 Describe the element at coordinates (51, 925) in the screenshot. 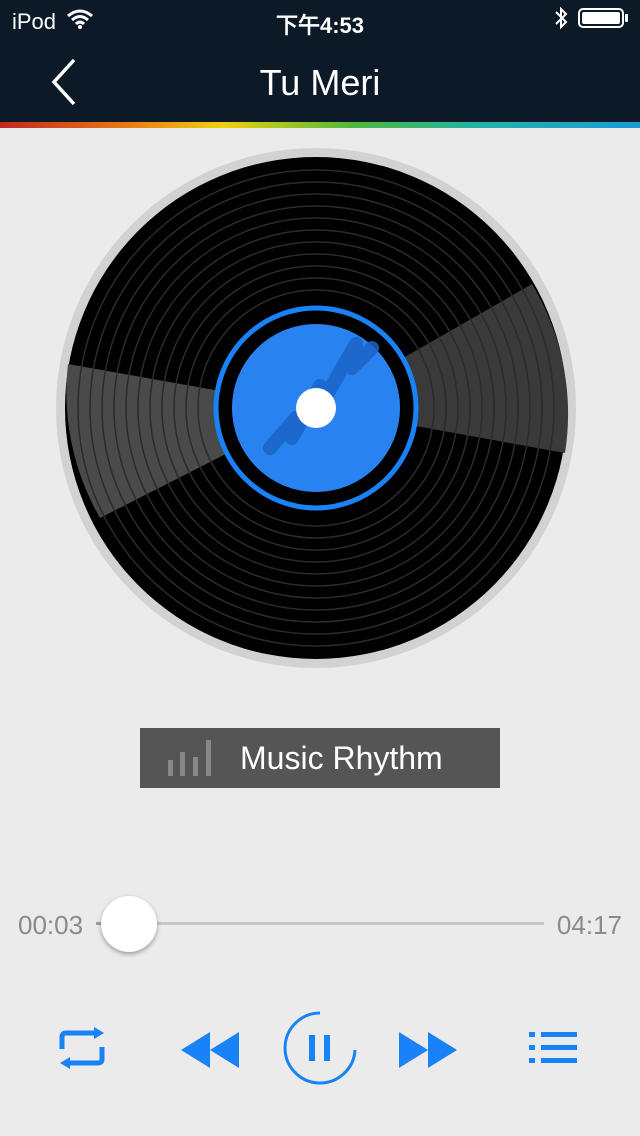

I see `elapsed-time: 00:03` at that location.